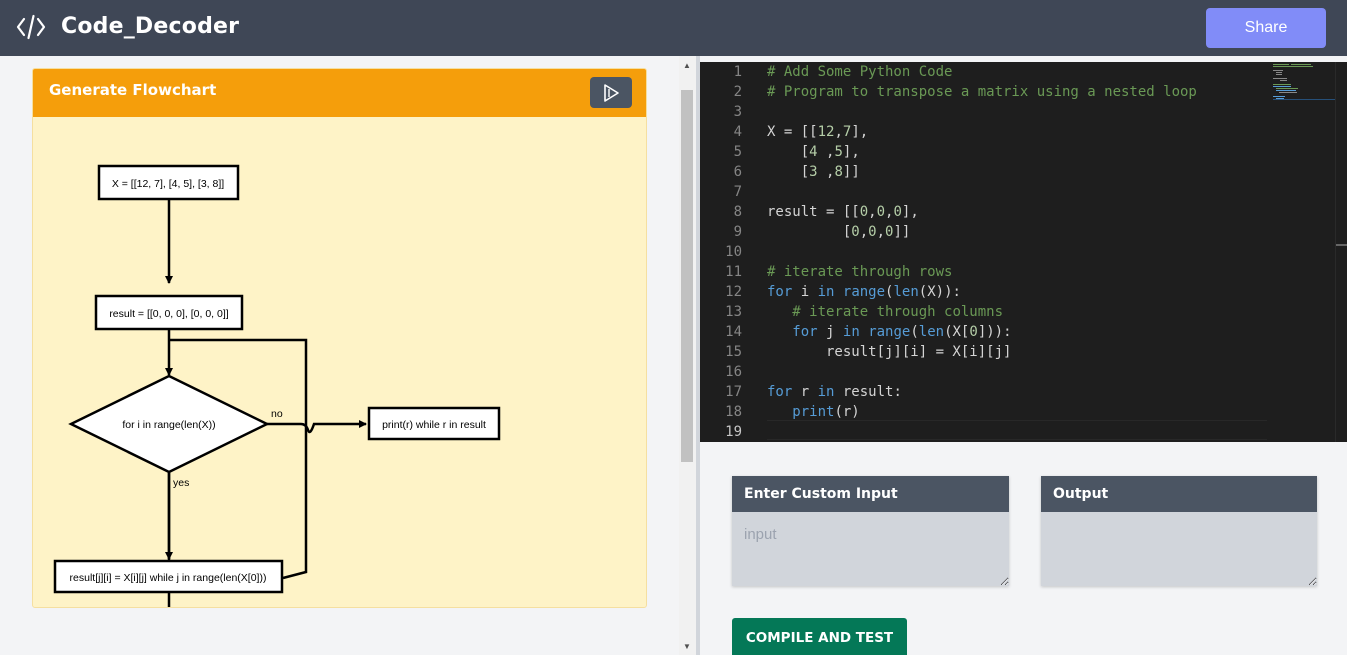 The width and height of the screenshot is (1347, 655). I want to click on line-number: 15, so click(733, 352).